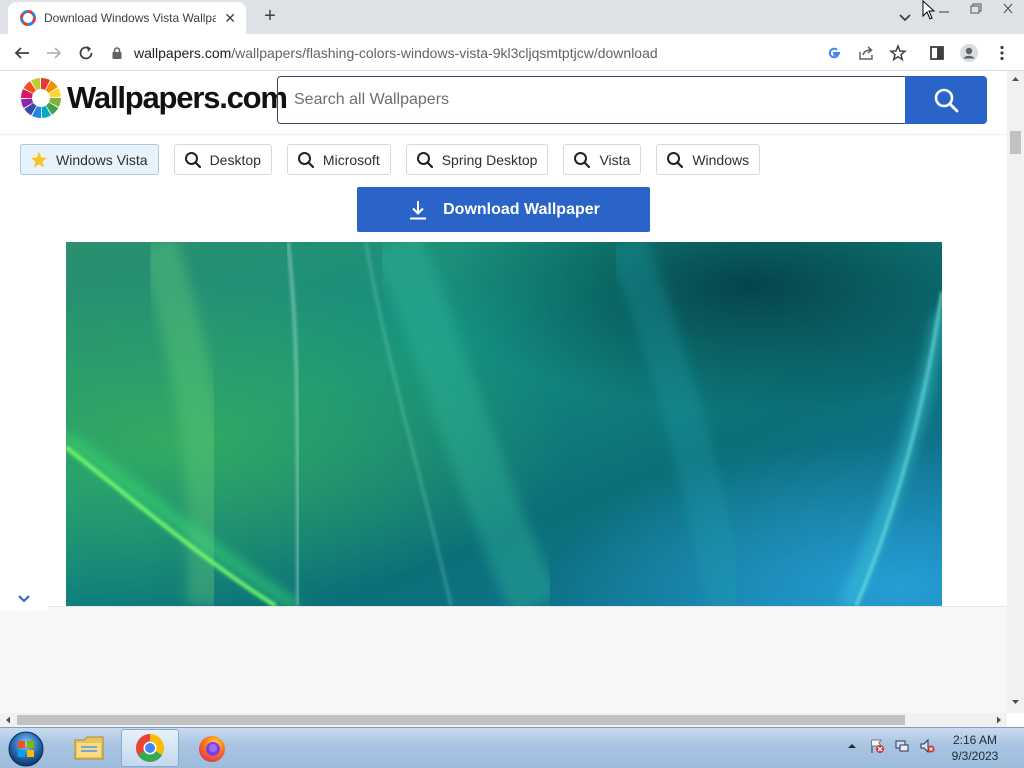 This screenshot has width=1024, height=768. What do you see at coordinates (41, 98) in the screenshot?
I see `color-wheel-logo-icon` at bounding box center [41, 98].